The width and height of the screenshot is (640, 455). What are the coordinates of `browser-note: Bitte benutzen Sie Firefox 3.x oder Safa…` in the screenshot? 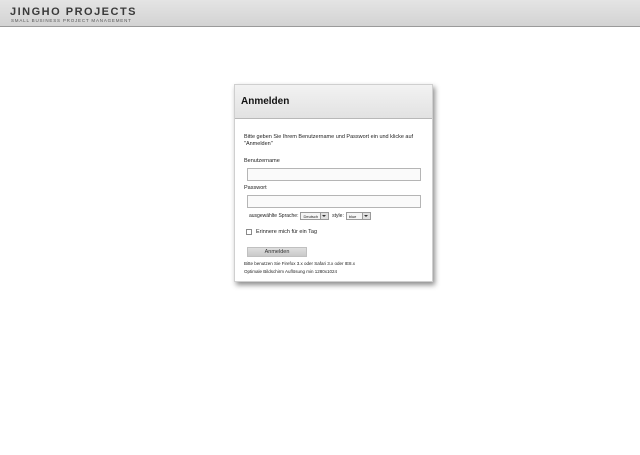 It's located at (300, 263).